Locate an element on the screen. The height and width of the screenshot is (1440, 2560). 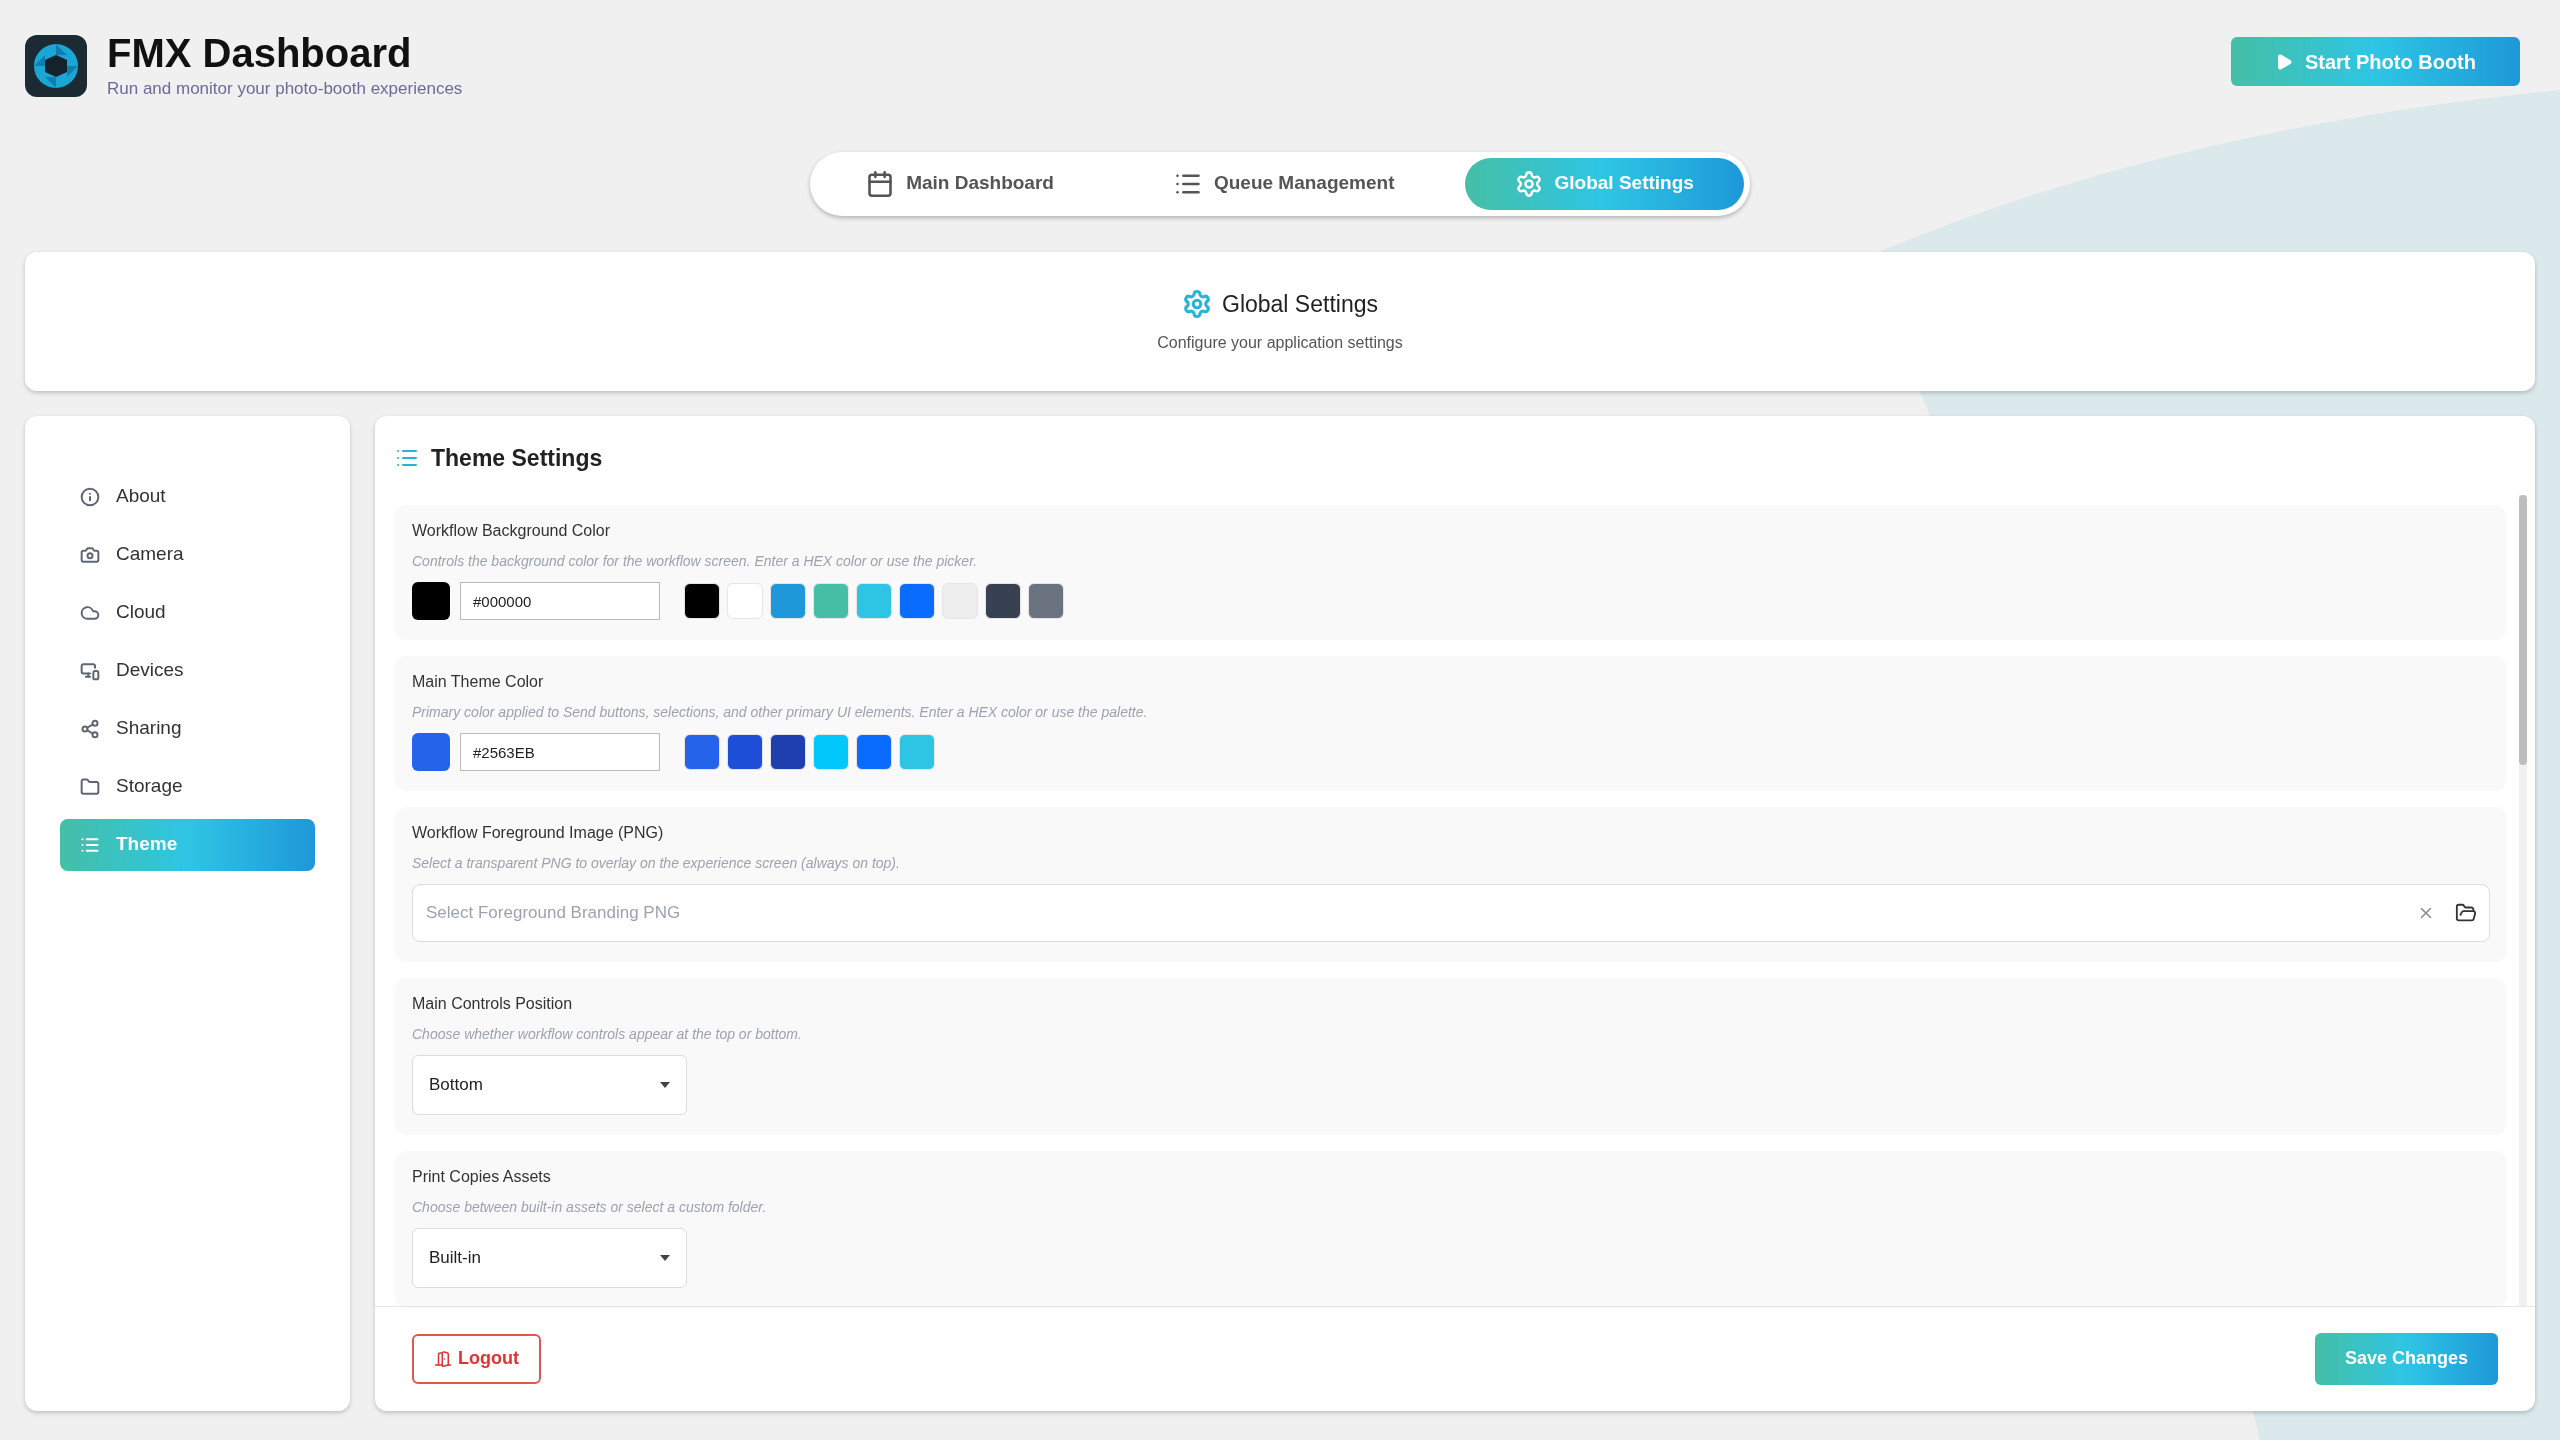
camera-icon is located at coordinates (90, 554).